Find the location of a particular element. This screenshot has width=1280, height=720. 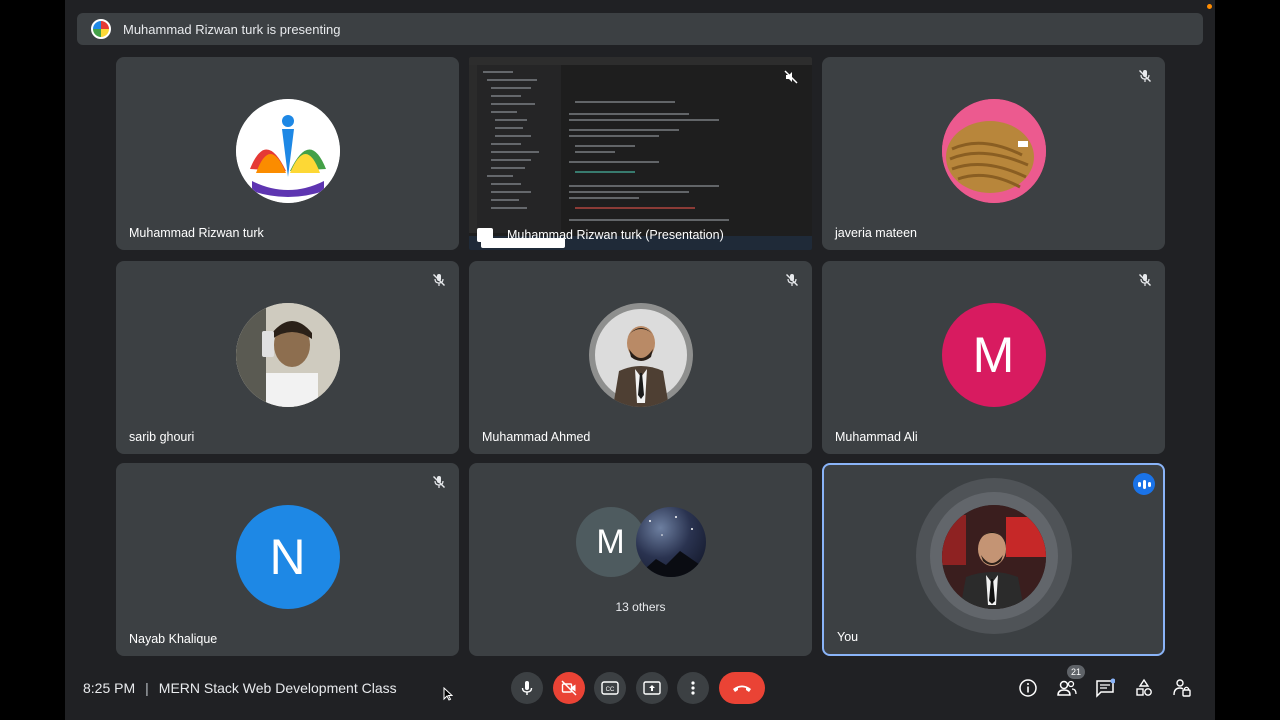

participant-name: Muhammad Ali is located at coordinates (876, 437).